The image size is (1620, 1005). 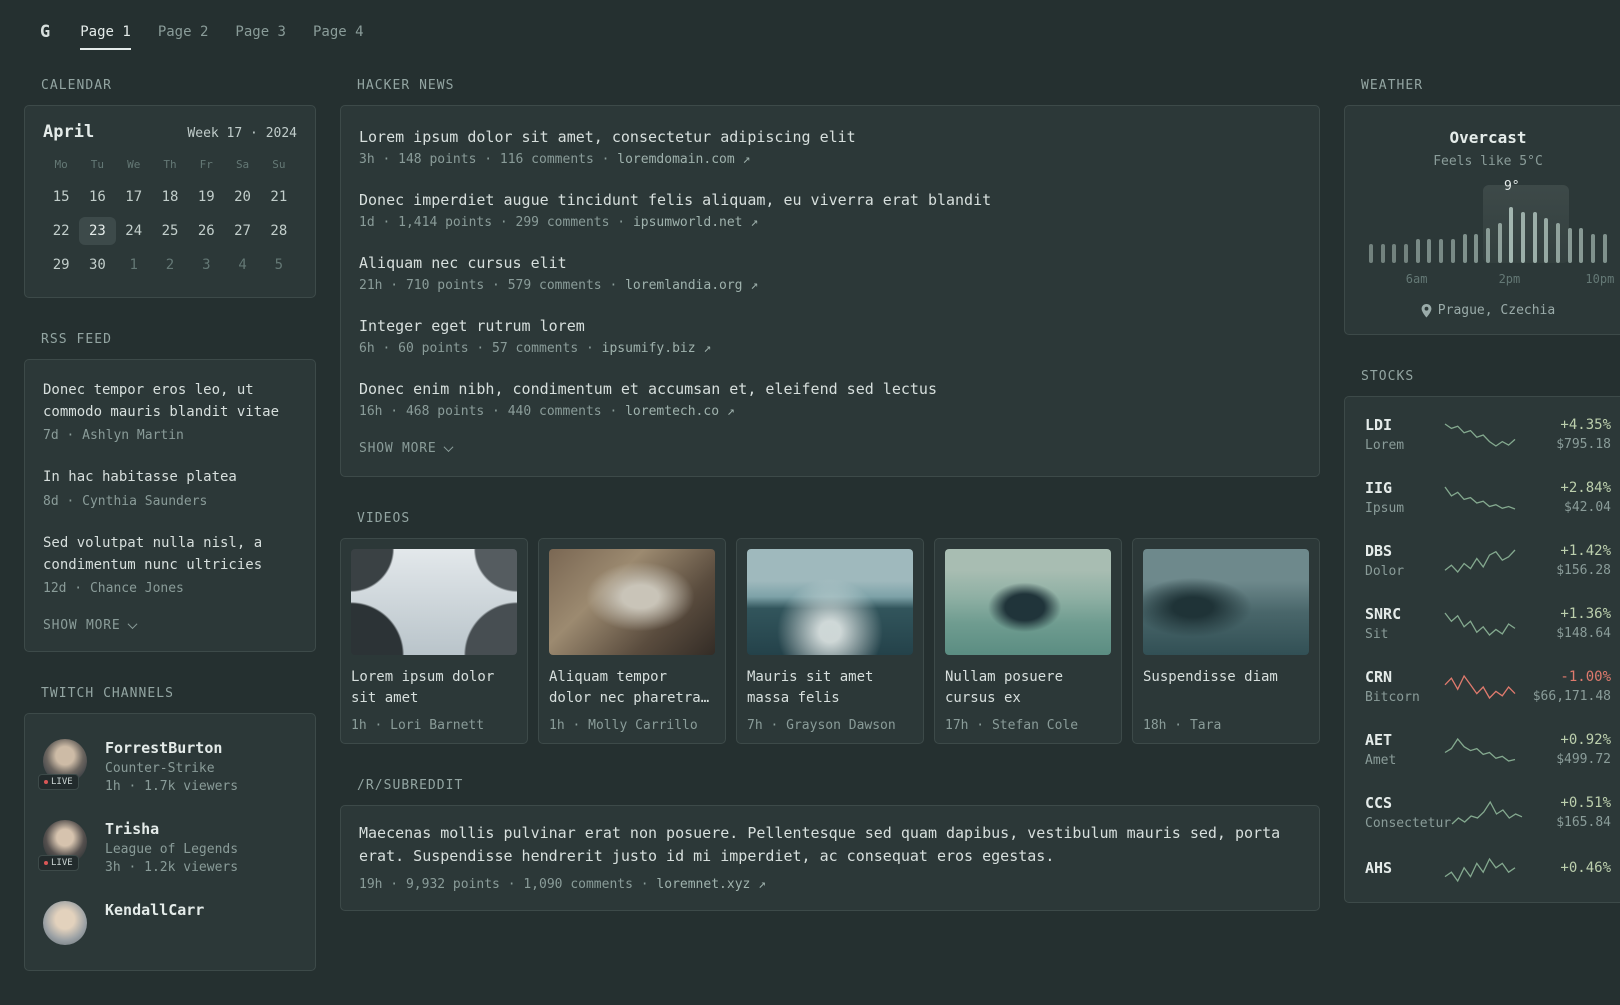 What do you see at coordinates (1488, 870) in the screenshot?
I see `stock-row: AHS +0.46%` at bounding box center [1488, 870].